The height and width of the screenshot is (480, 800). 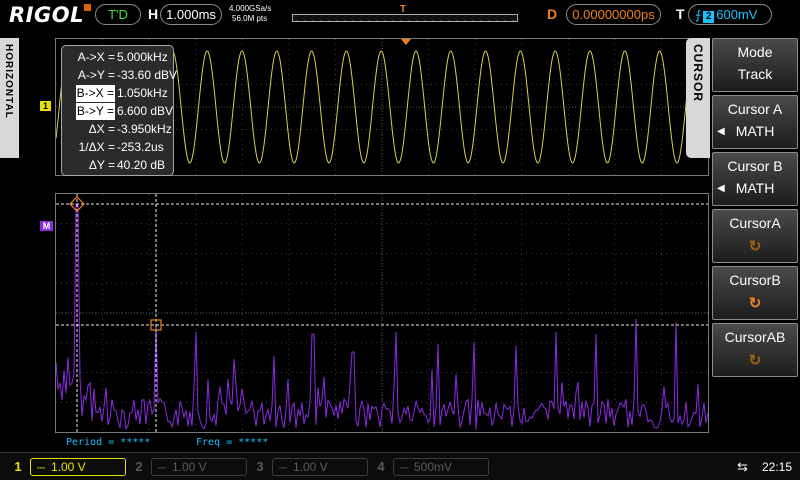 What do you see at coordinates (142, 93) in the screenshot?
I see `readout-value: 1.050kHz` at bounding box center [142, 93].